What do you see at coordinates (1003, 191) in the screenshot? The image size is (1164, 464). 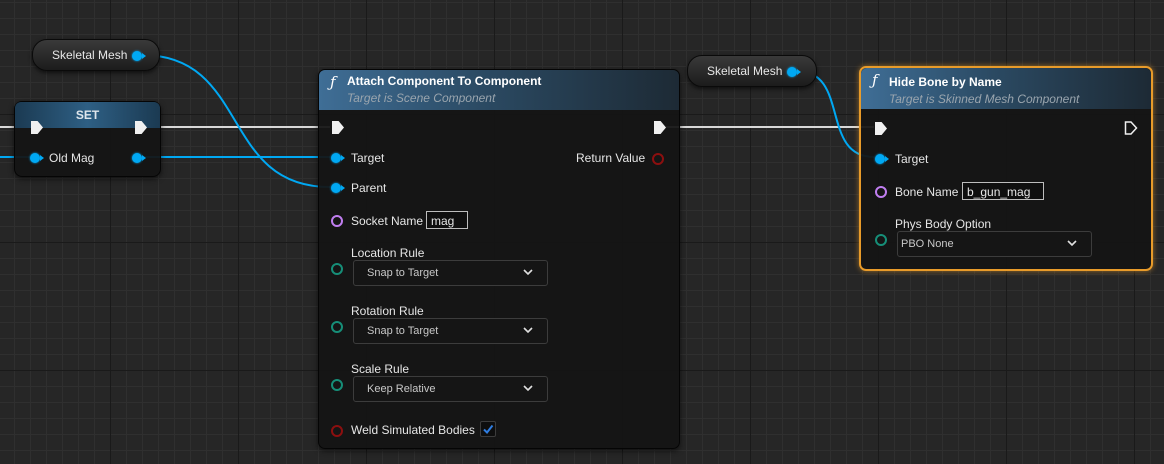 I see `bone-name-input: b_gun_mag` at bounding box center [1003, 191].